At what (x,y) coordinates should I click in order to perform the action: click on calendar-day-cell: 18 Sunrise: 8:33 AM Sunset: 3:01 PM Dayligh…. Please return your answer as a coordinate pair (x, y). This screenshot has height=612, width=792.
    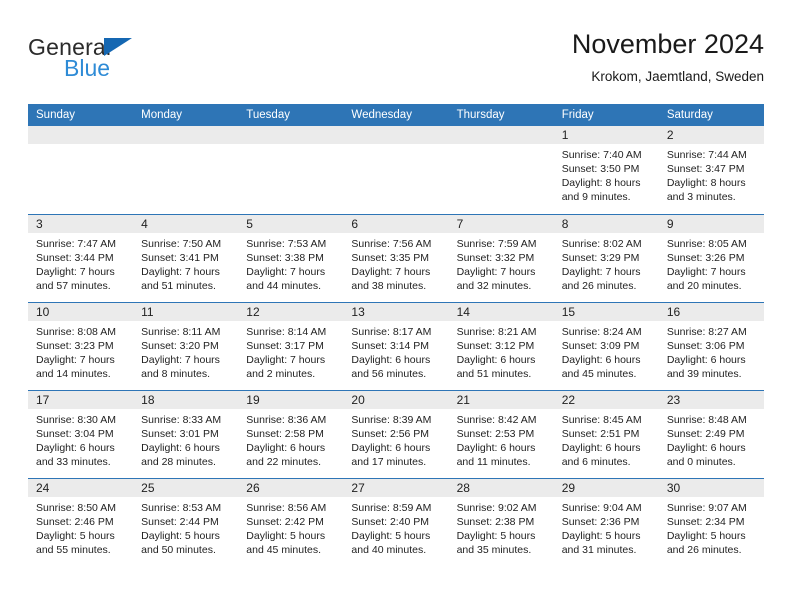
    Looking at the image, I should click on (186, 434).